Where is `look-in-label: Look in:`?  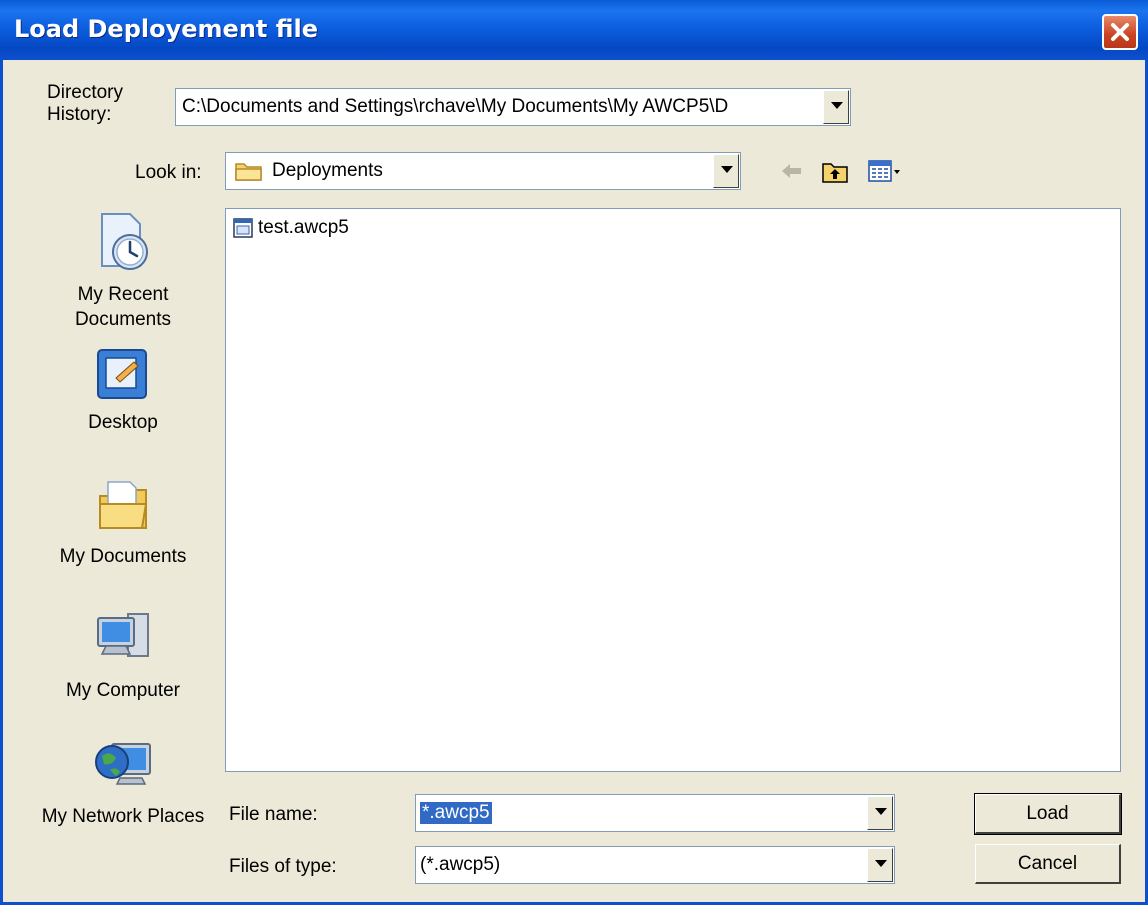
look-in-label: Look in: is located at coordinates (168, 172).